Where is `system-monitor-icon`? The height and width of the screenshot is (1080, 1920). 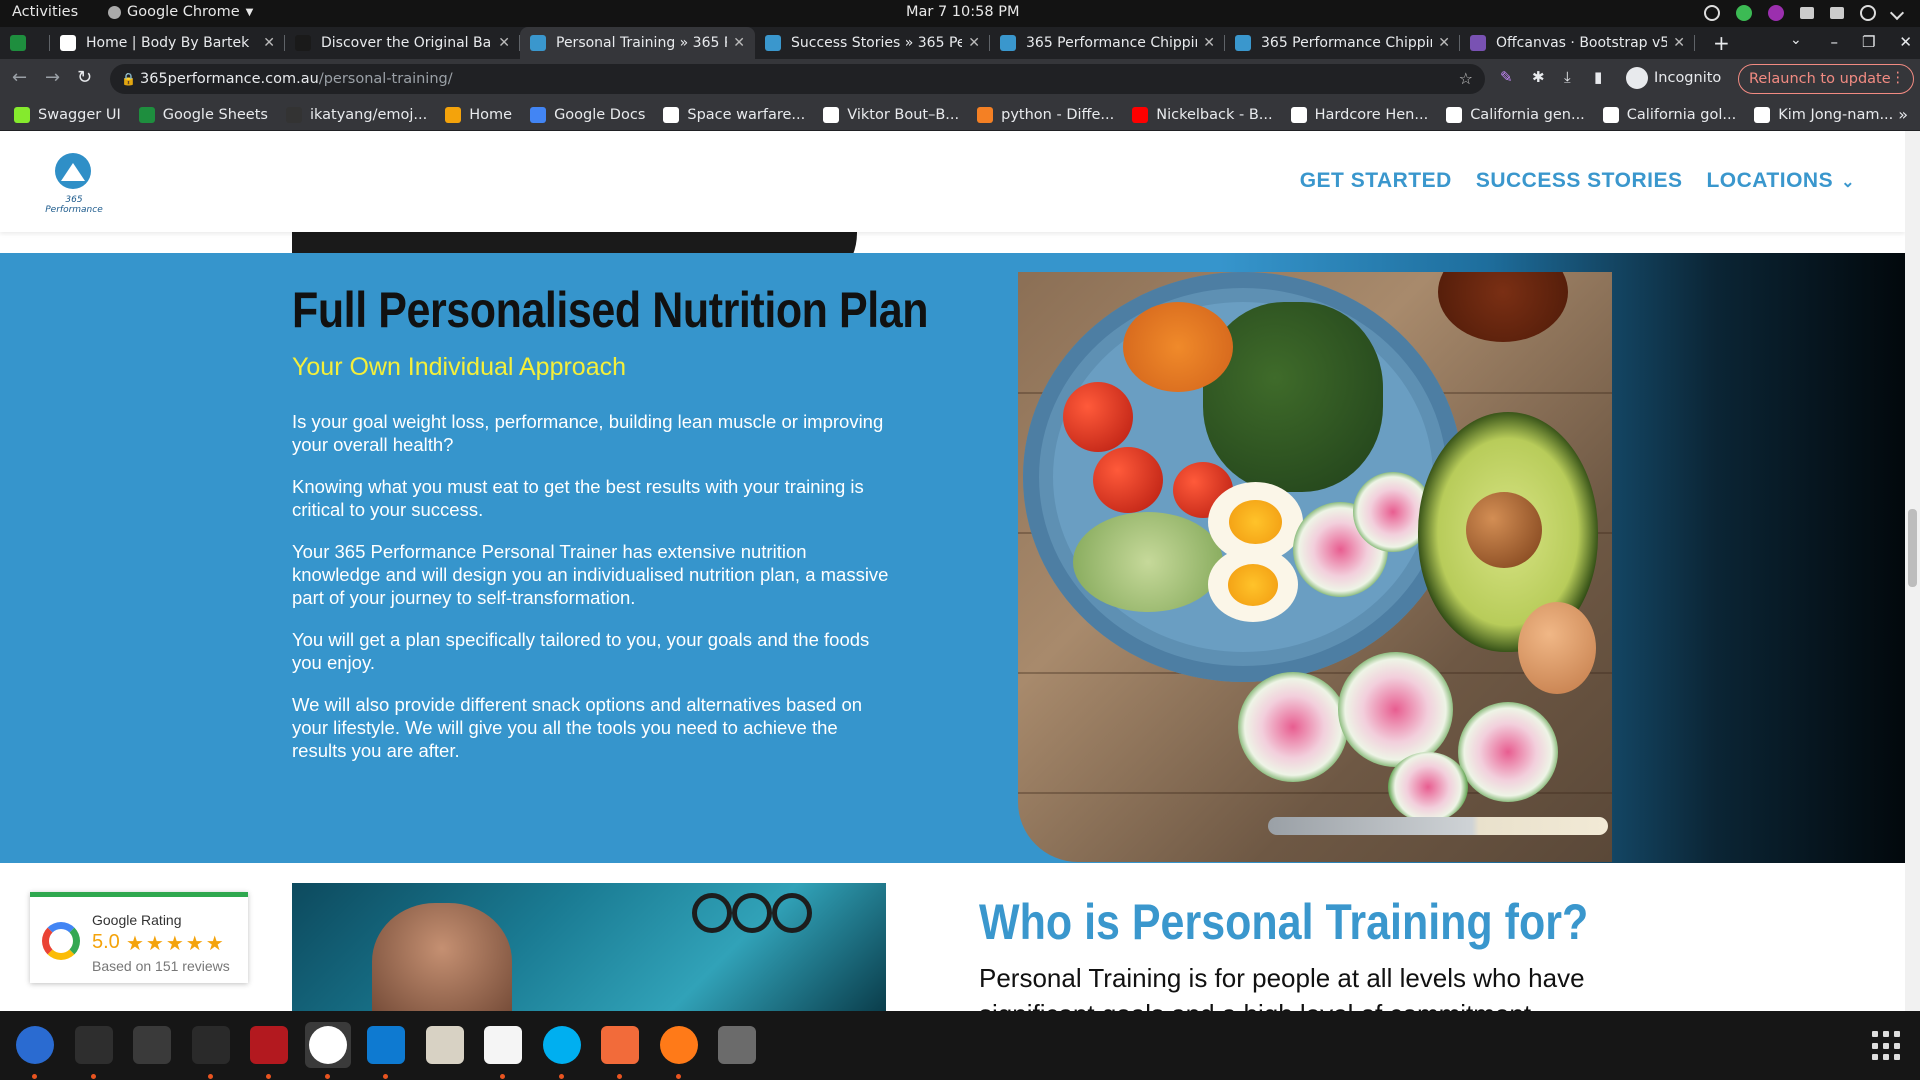
system-monitor-icon is located at coordinates (211, 1045).